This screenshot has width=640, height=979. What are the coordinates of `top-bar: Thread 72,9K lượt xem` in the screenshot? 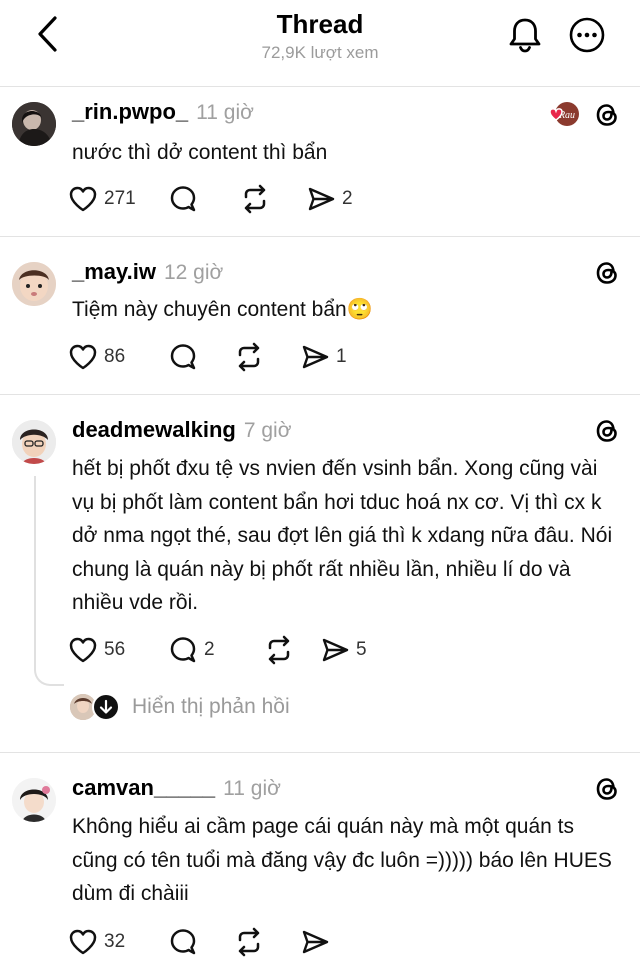 It's located at (320, 43).